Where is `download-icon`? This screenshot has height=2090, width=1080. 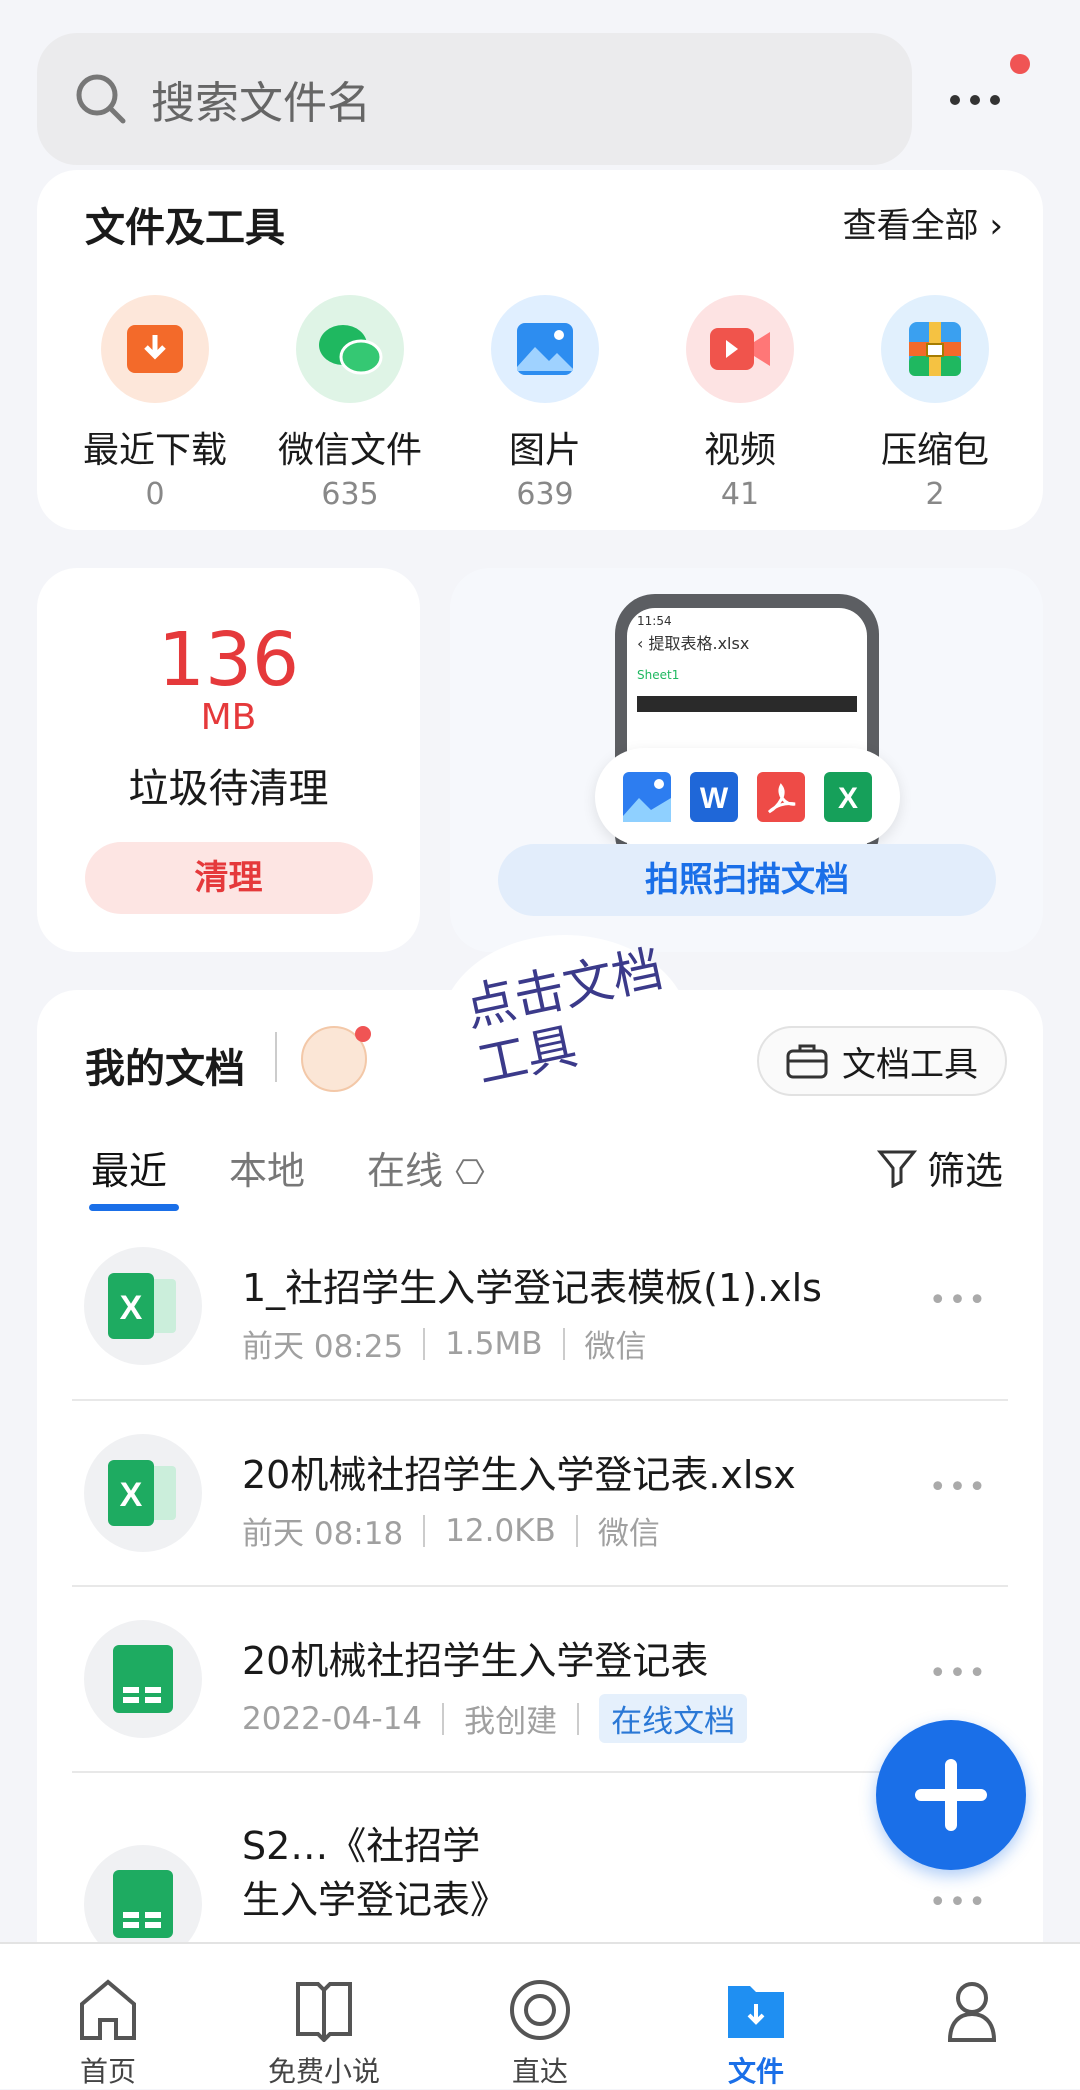 download-icon is located at coordinates (155, 349).